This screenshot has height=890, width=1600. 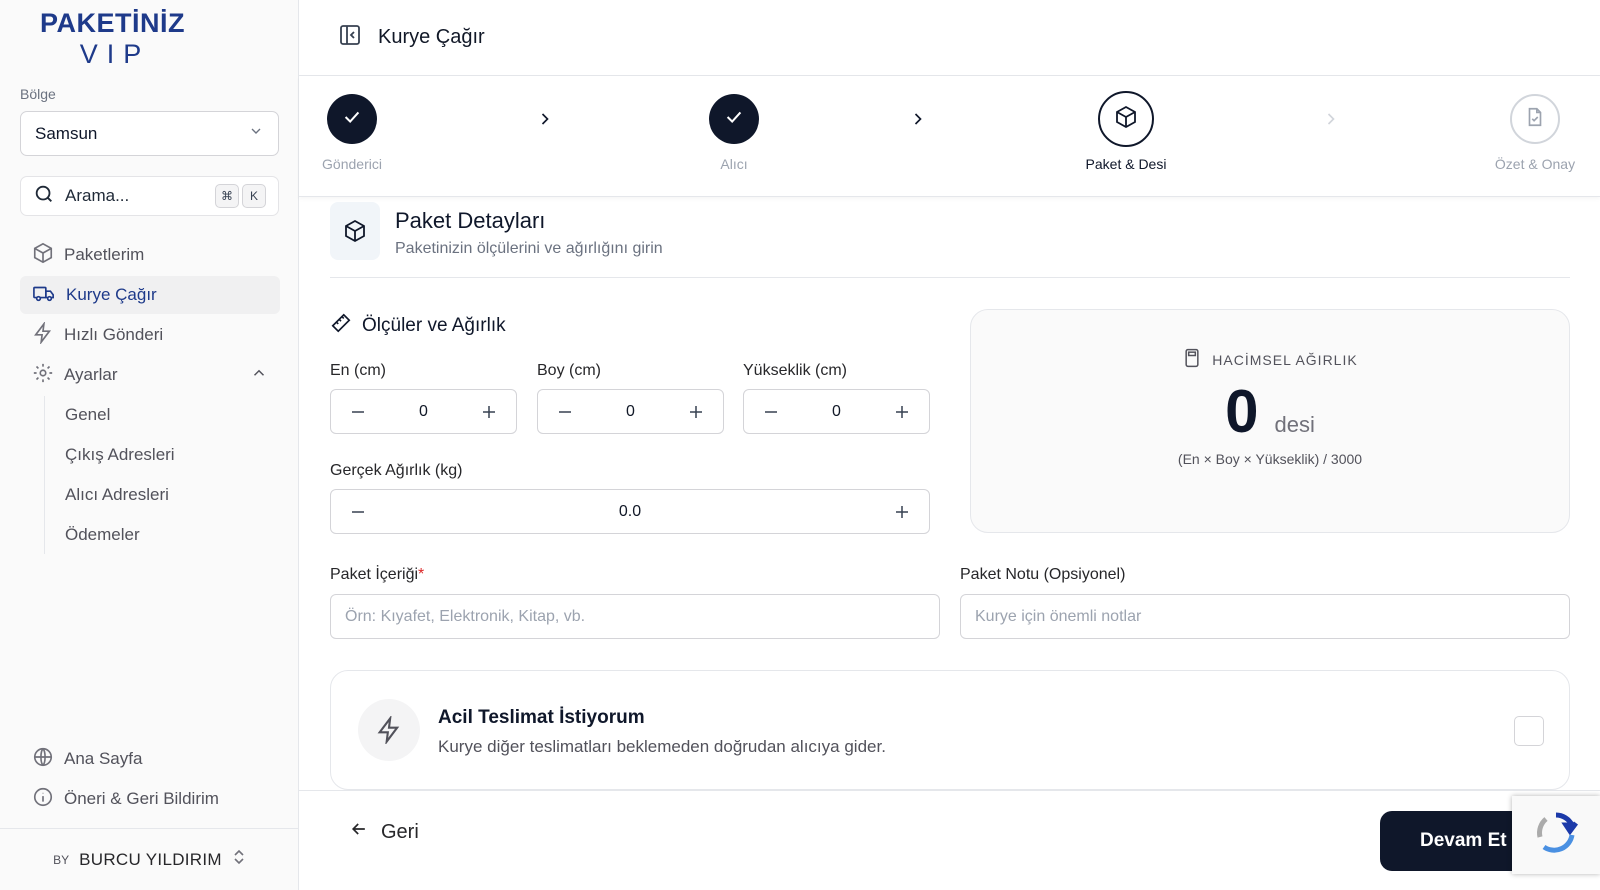 I want to click on package-content-placeholder: Örn: Kıyafet, Elektronik, Kitap, vb., so click(x=465, y=616).